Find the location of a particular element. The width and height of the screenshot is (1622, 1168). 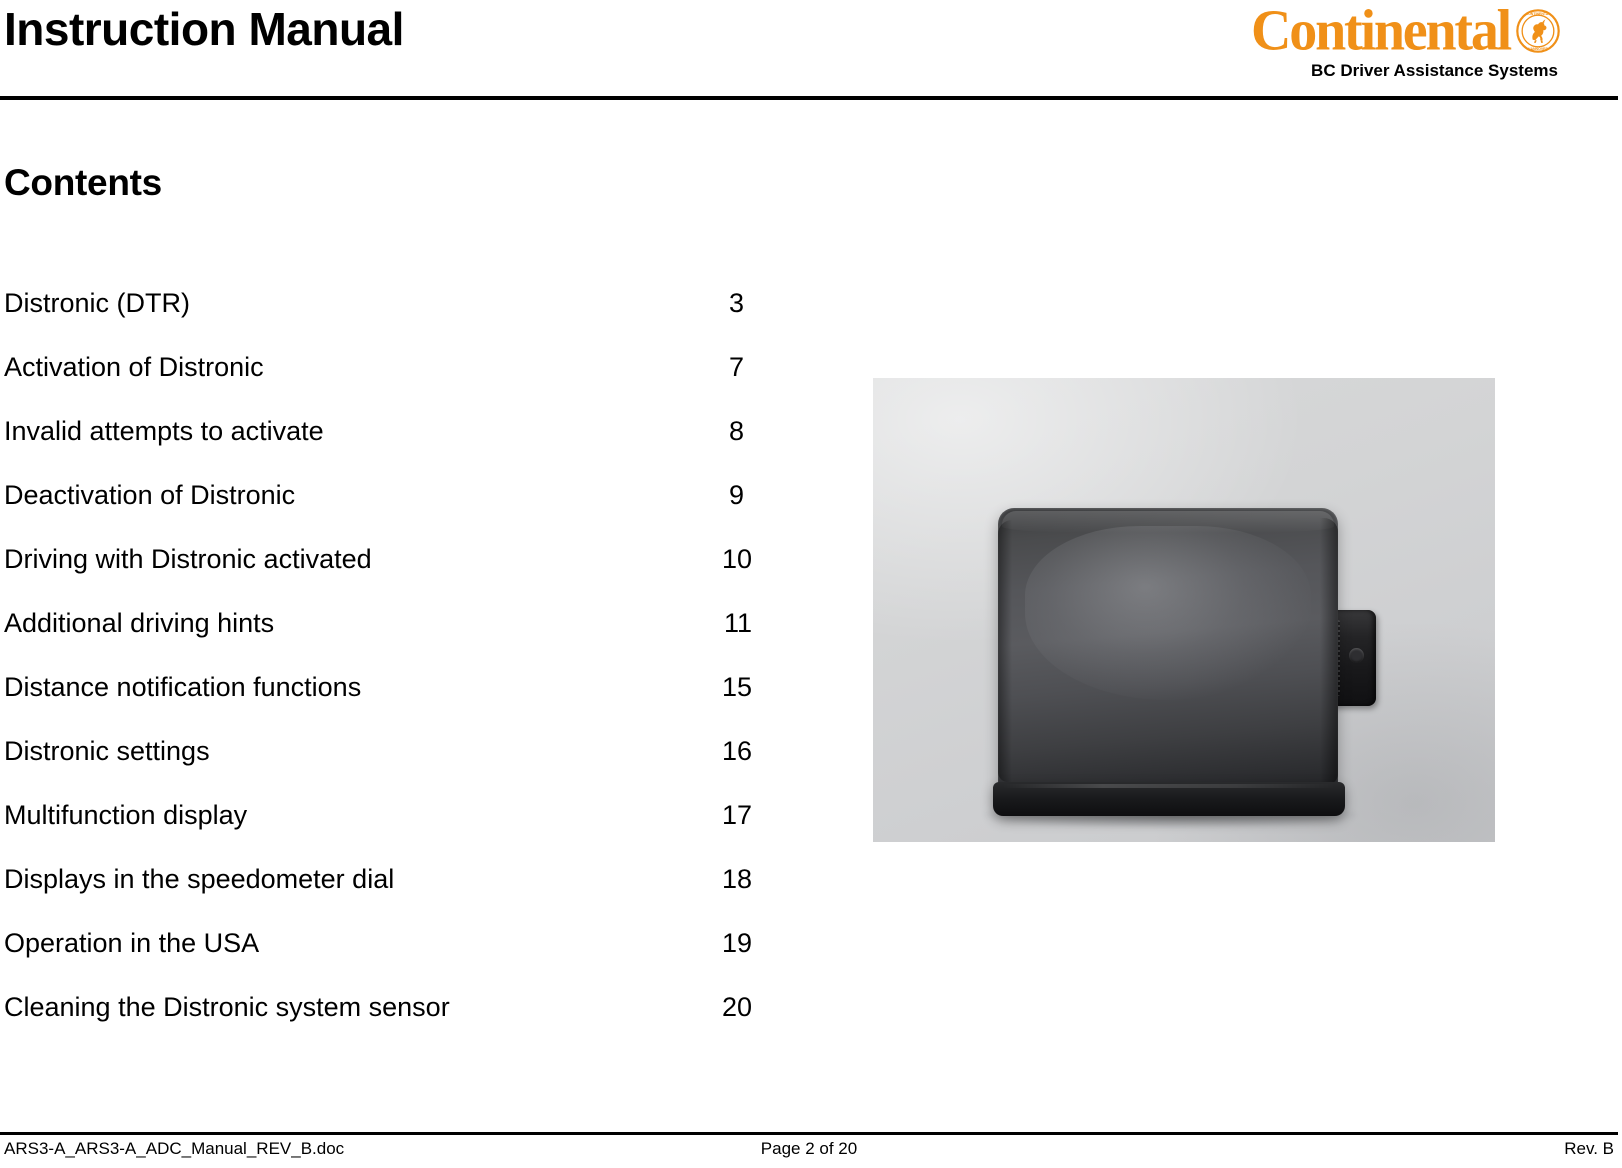

toc-entry-page: 16 is located at coordinates (736, 751).